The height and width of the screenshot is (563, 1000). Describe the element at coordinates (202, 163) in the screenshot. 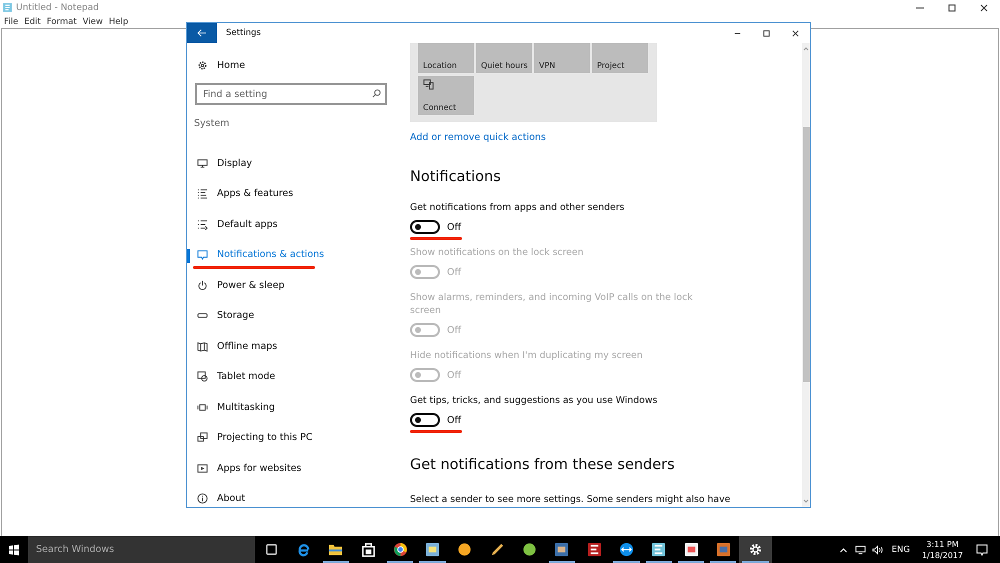

I see `monitor-icon` at that location.